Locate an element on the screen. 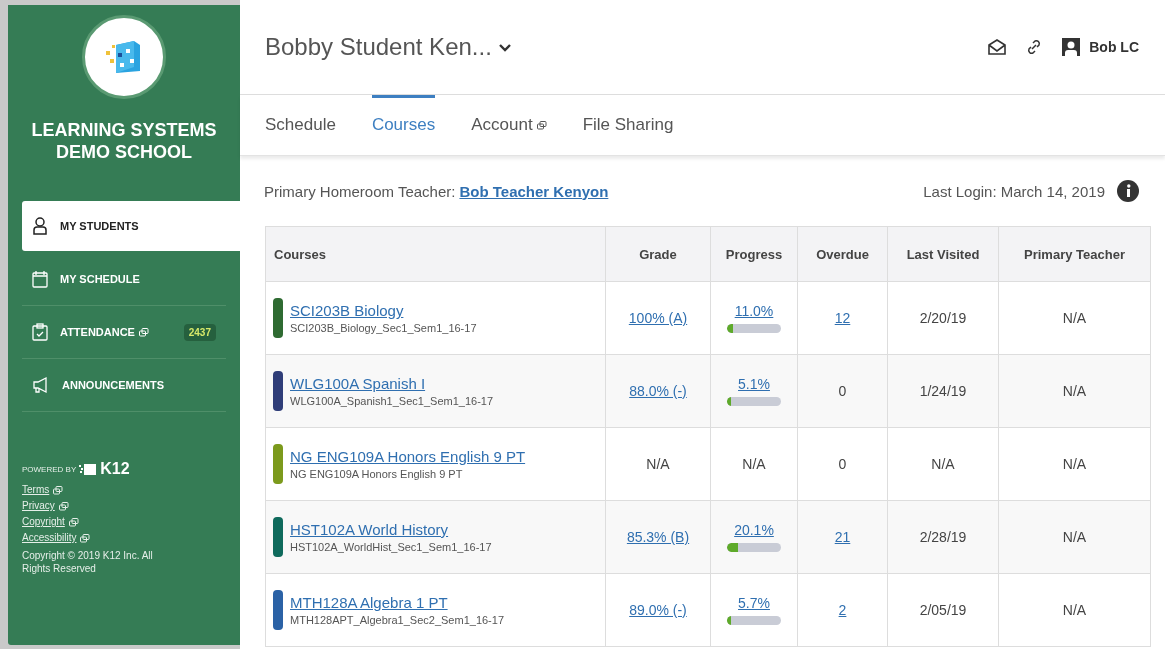 The width and height of the screenshot is (1165, 649). k12-logo-icon is located at coordinates (88, 469).